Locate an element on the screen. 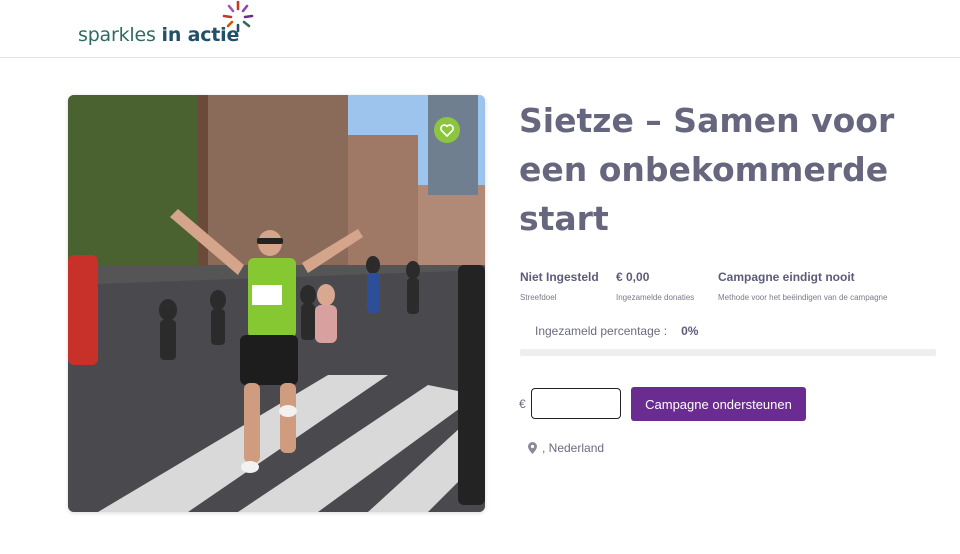 Image resolution: width=960 pixels, height=554 pixels. map-pin-icon is located at coordinates (532, 448).